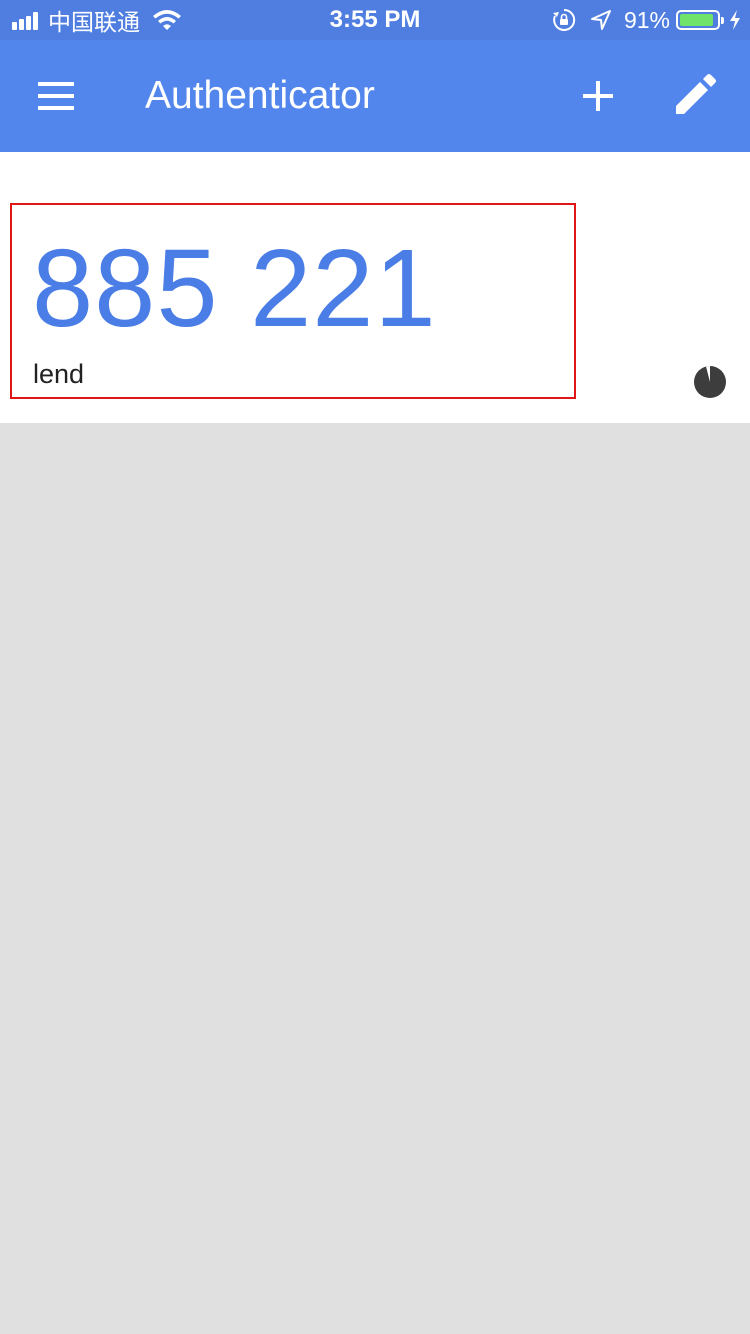  Describe the element at coordinates (694, 96) in the screenshot. I see `edit-pencil-icon` at that location.